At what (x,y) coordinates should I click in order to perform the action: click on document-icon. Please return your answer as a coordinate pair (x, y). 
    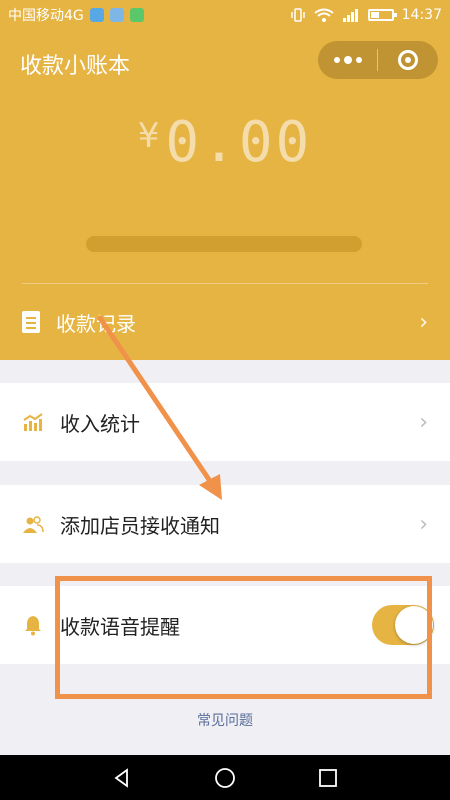
    Looking at the image, I should click on (31, 322).